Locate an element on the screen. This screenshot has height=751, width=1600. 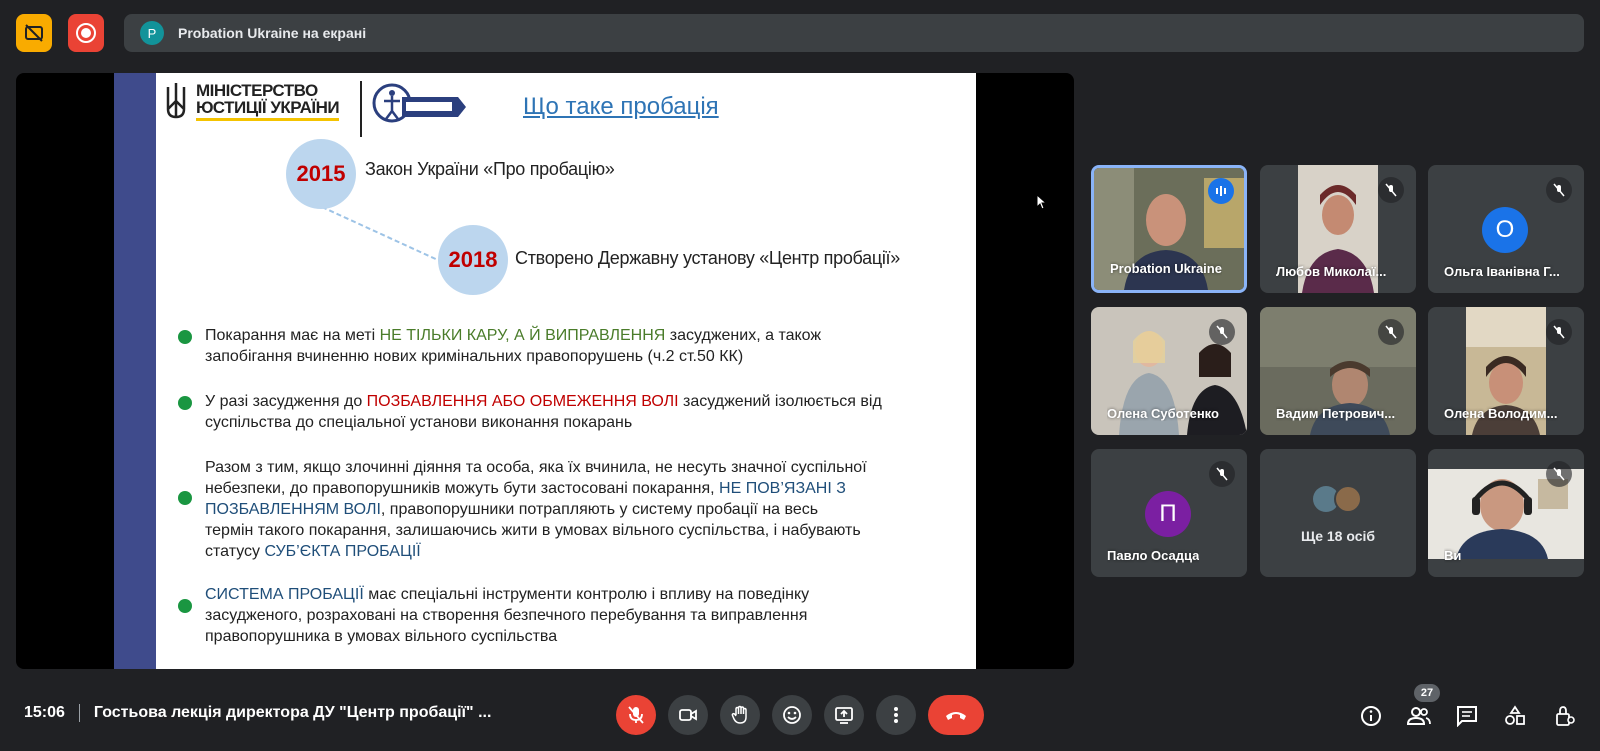
present-icon is located at coordinates (844, 715).